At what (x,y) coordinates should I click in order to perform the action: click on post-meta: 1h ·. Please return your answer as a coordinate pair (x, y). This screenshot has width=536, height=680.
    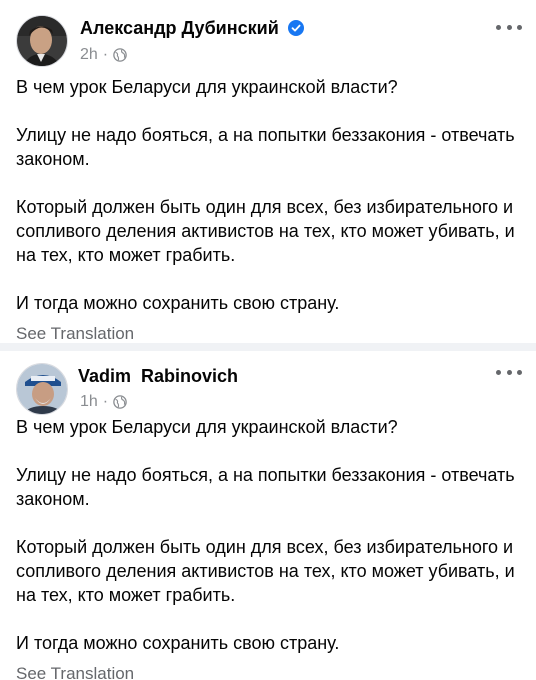
    Looking at the image, I should click on (103, 402).